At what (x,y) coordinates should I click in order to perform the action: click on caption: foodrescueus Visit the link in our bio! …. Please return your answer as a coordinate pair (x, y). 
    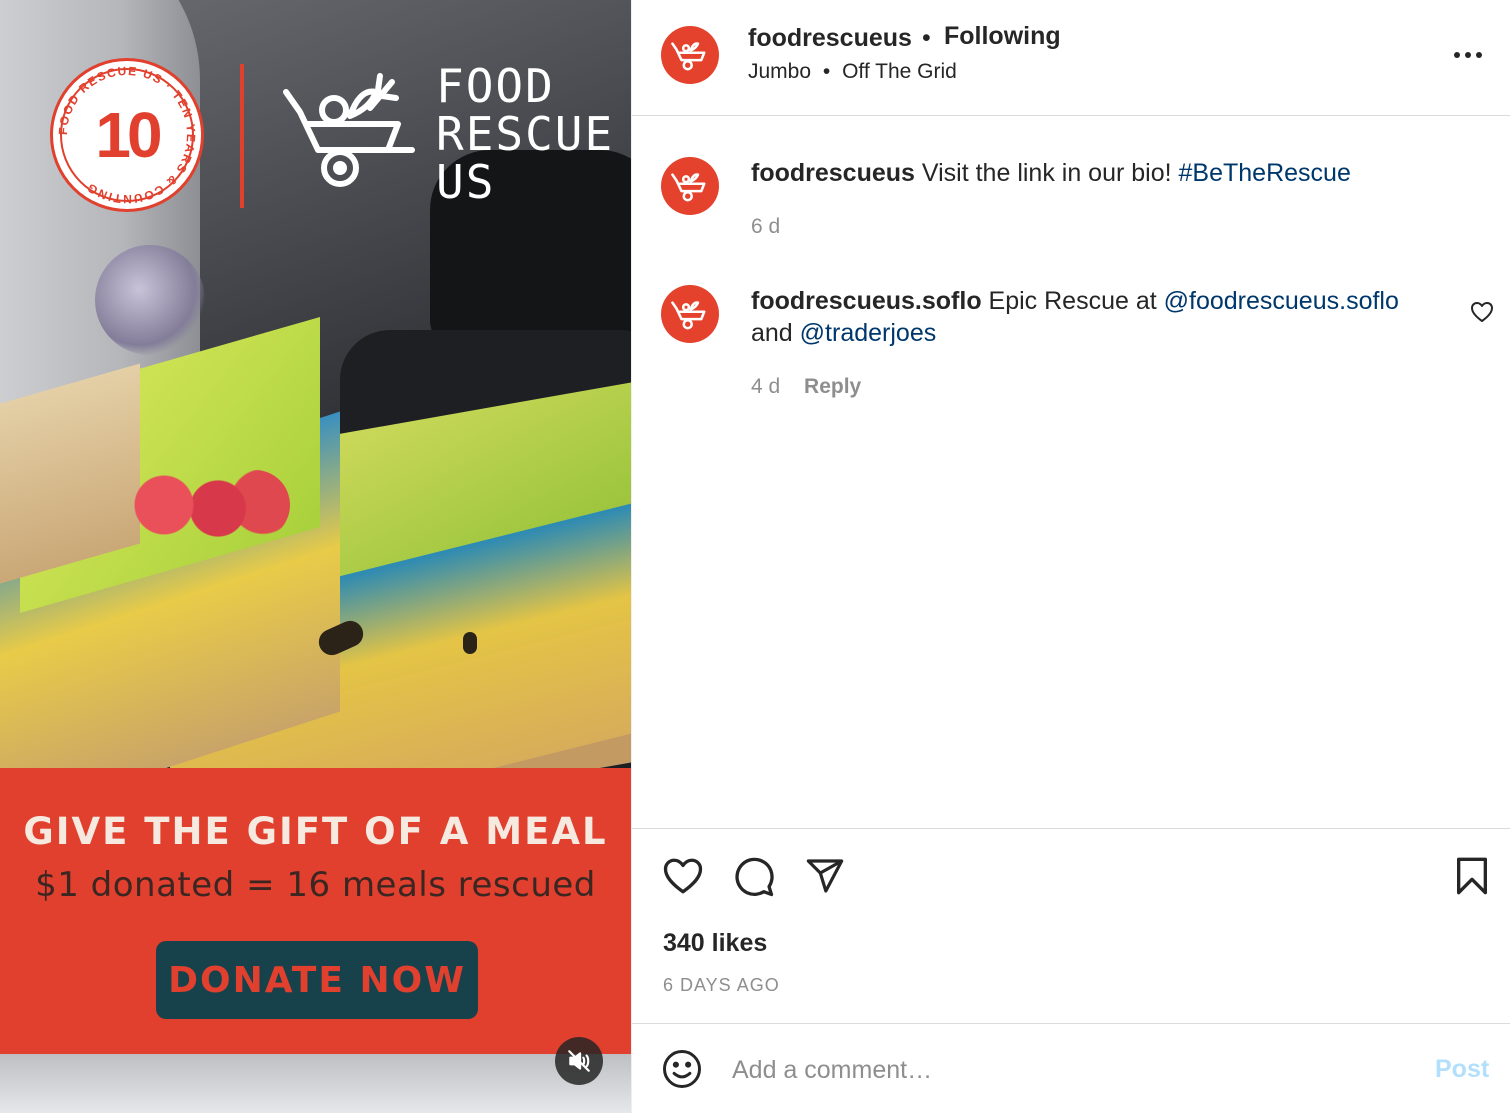
    Looking at the image, I should click on (1071, 207).